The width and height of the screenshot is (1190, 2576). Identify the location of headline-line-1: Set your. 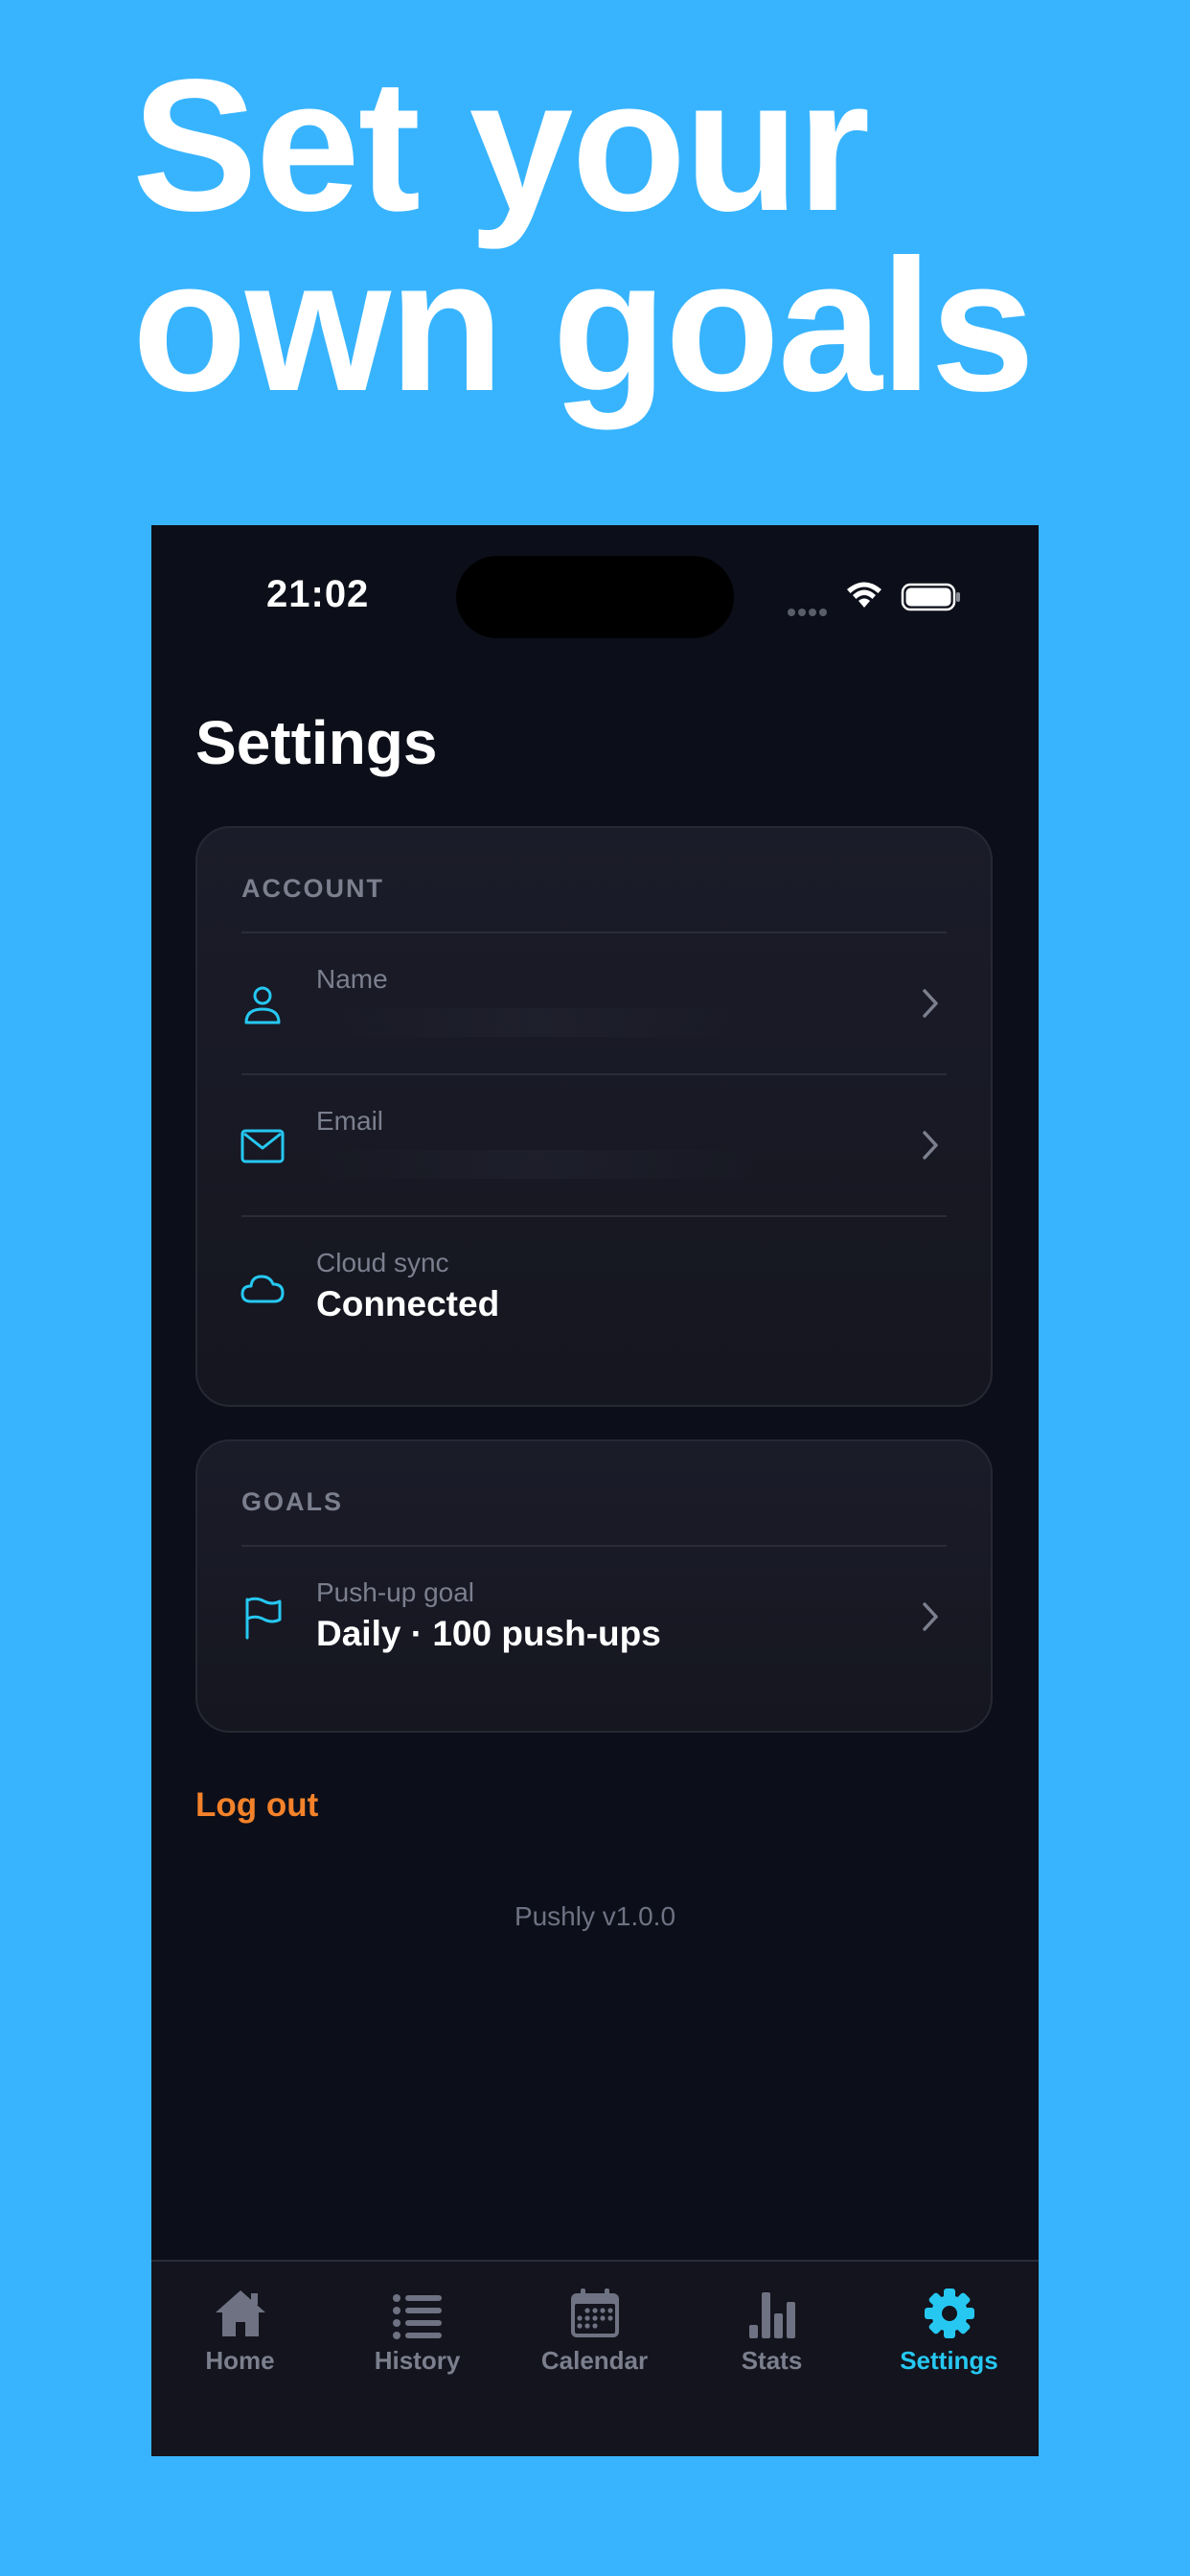
(501, 145).